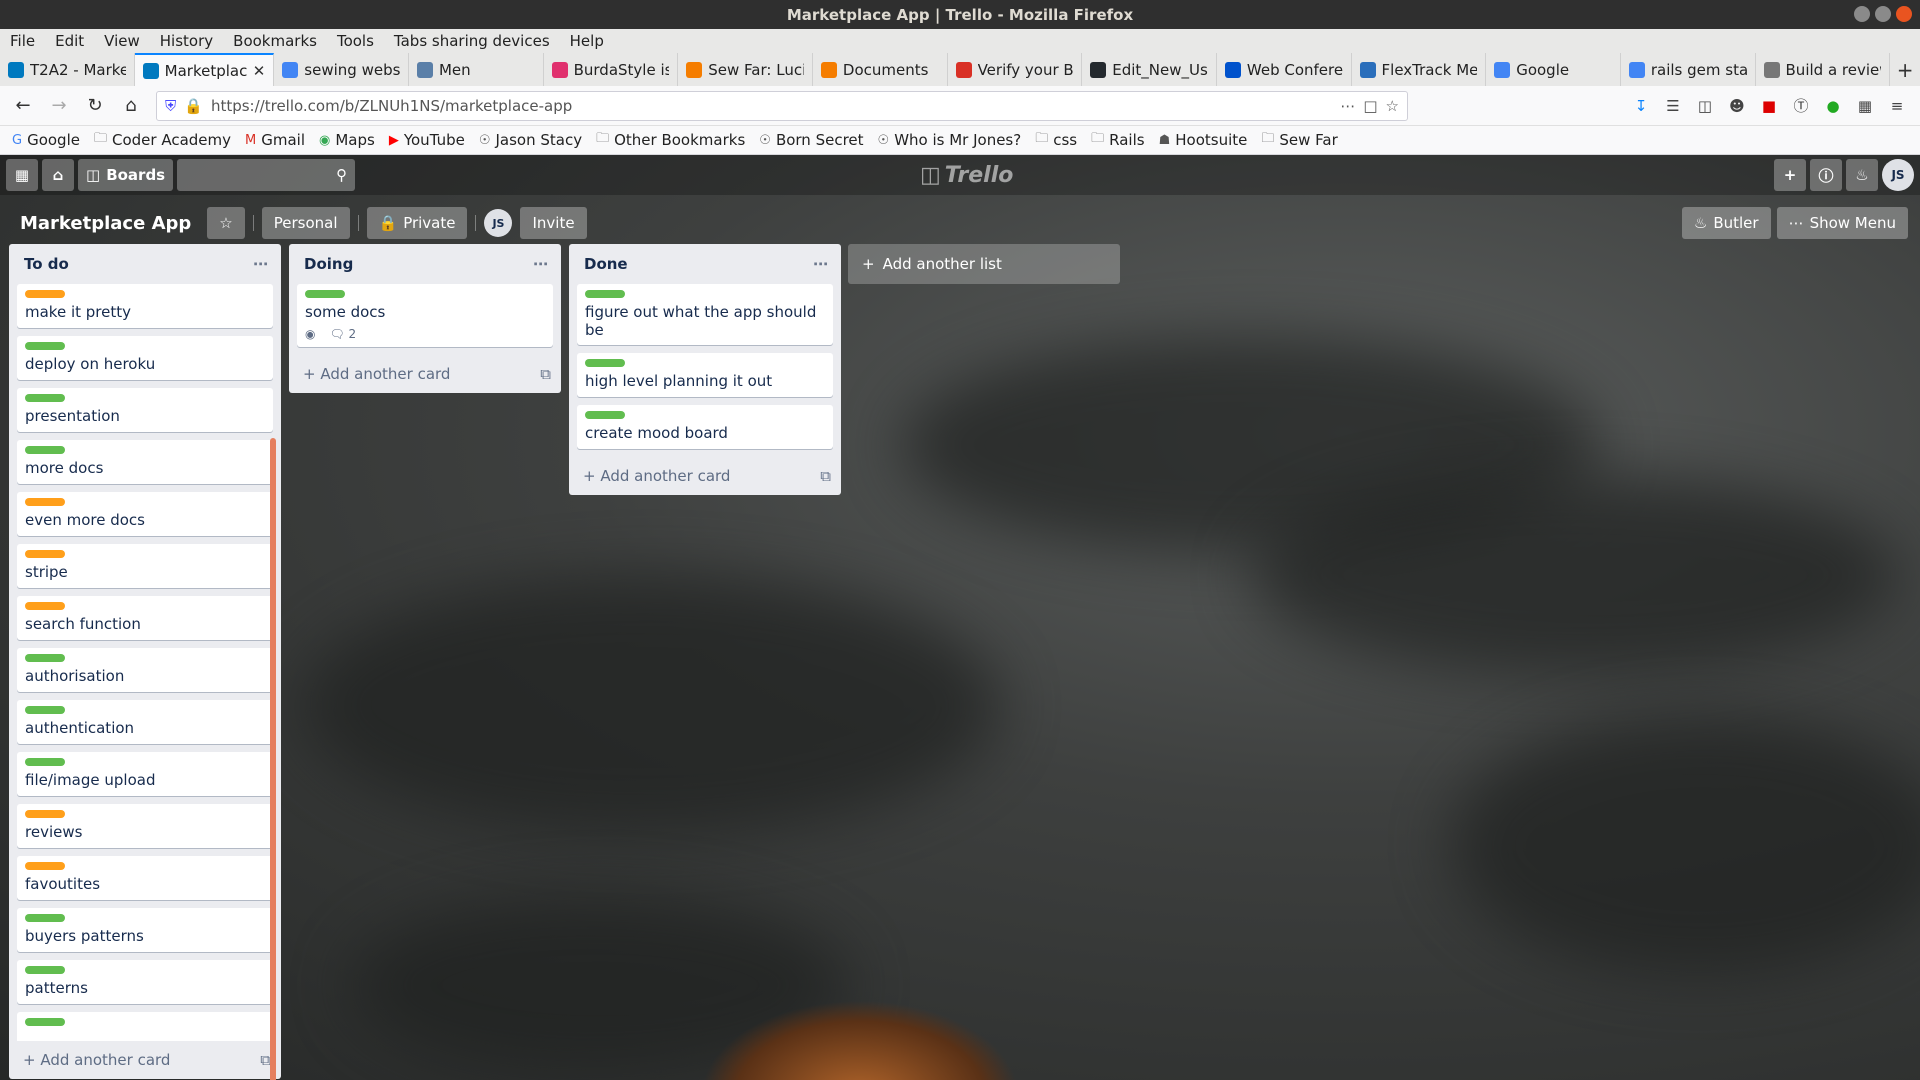 The image size is (1920, 1080). Describe the element at coordinates (811, 140) in the screenshot. I see `bookmark-item: ☉ Born Secret` at that location.